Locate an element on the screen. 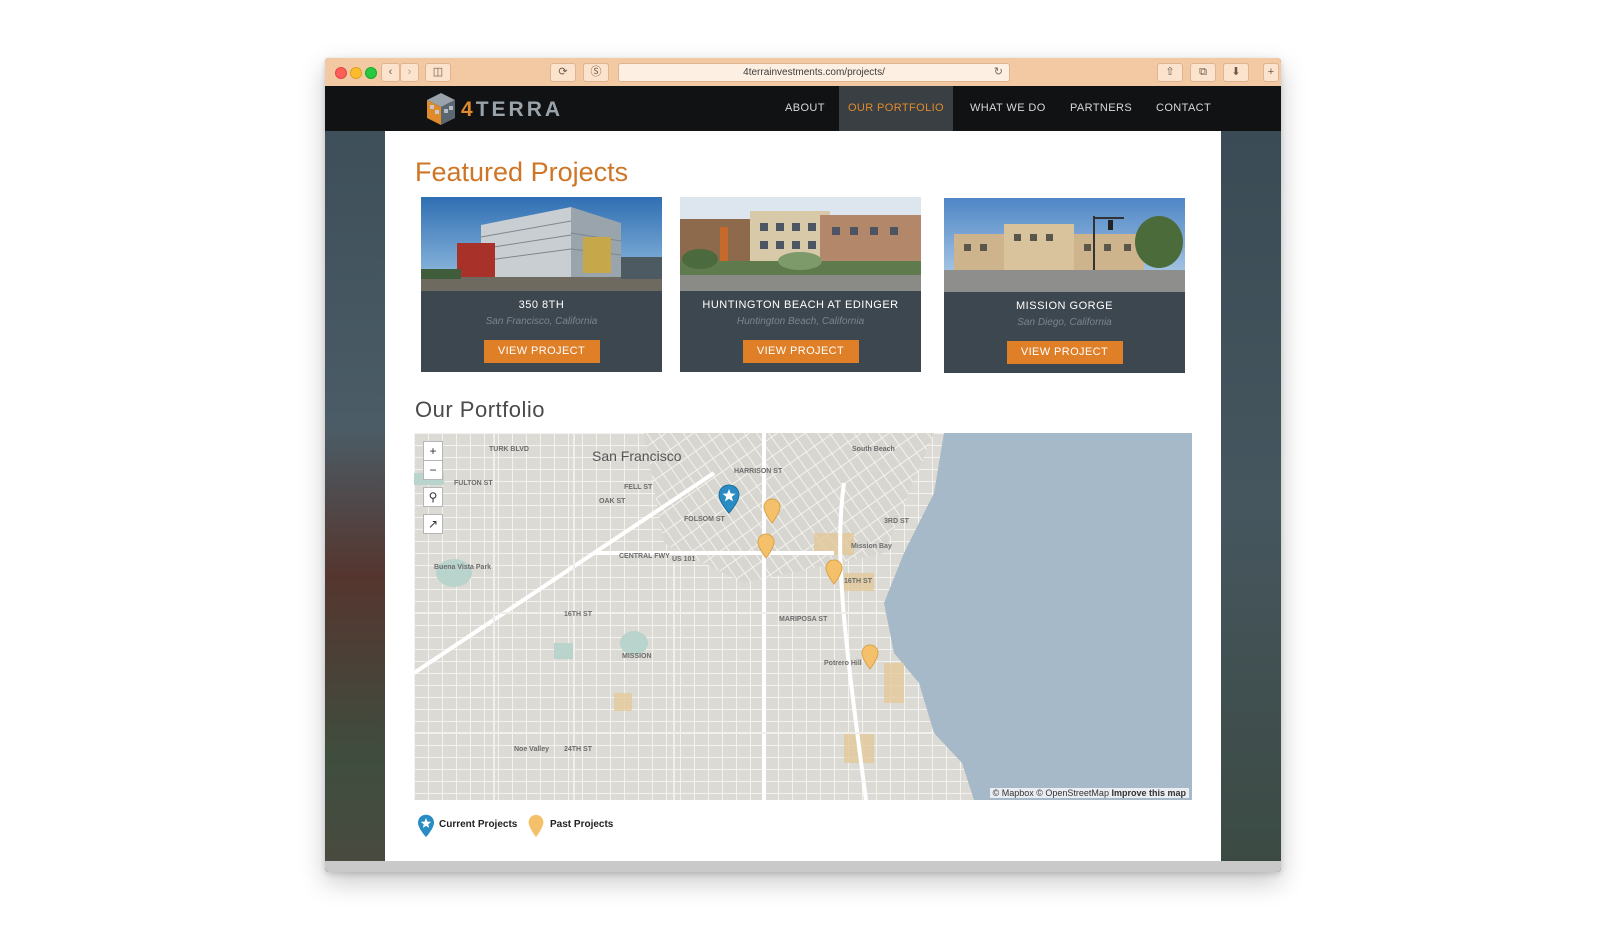 This screenshot has width=1600, height=932. reload-icon: ↻ is located at coordinates (998, 72).